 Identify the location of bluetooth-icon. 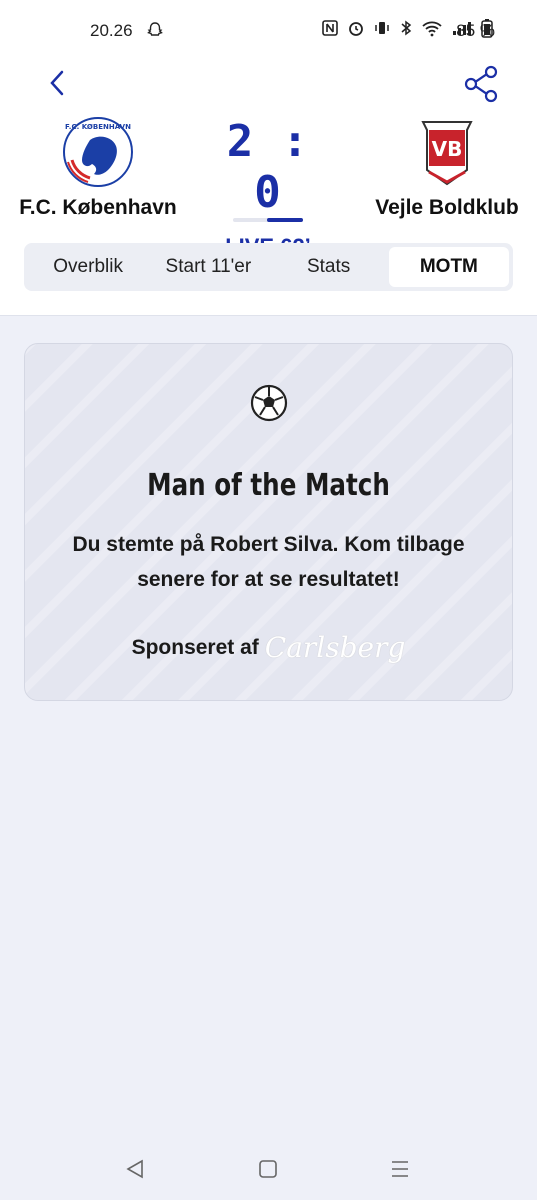
(406, 30).